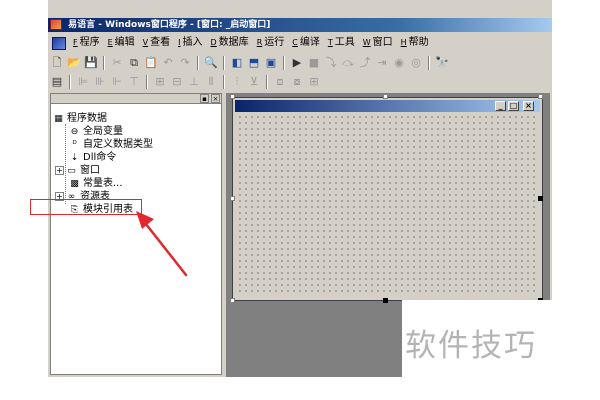 Image resolution: width=600 pixels, height=400 pixels. What do you see at coordinates (237, 82) in the screenshot?
I see `space-vertical-icon: ⫶` at bounding box center [237, 82].